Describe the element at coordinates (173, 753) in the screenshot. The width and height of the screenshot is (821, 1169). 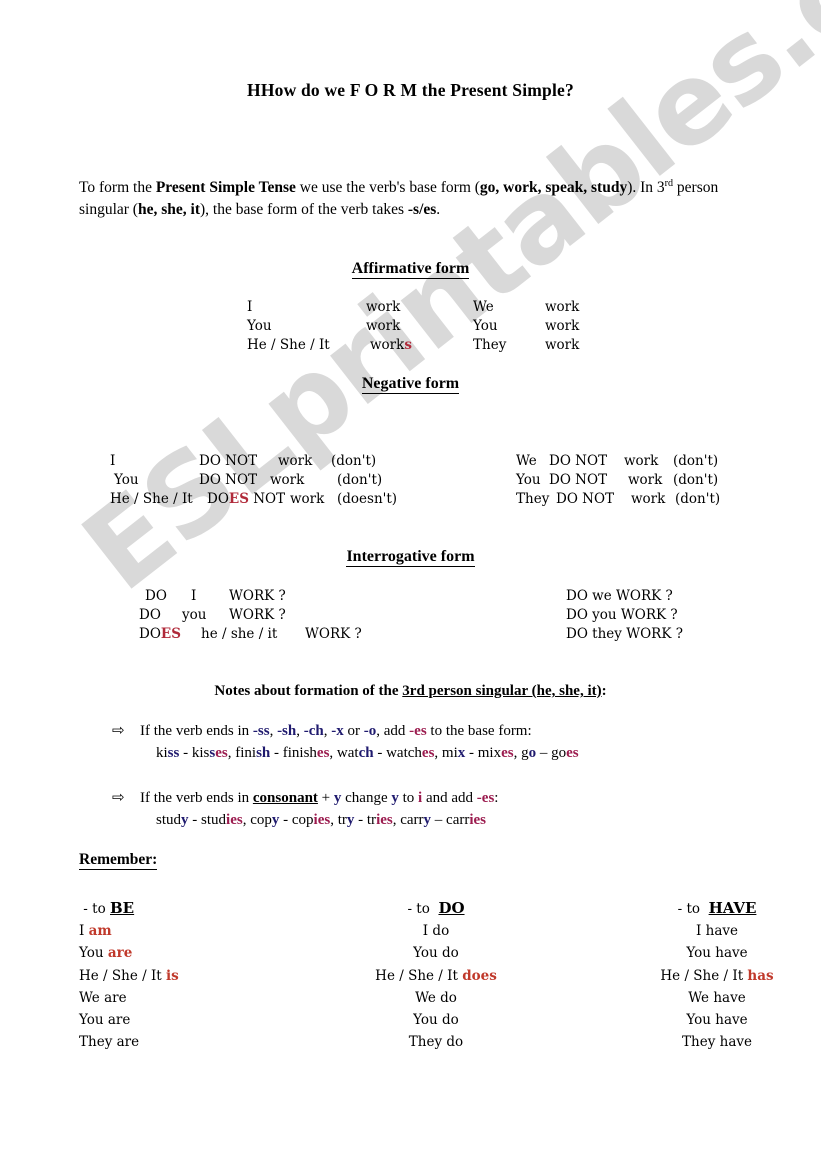
I see `ex1-0-base-end: ss` at that location.